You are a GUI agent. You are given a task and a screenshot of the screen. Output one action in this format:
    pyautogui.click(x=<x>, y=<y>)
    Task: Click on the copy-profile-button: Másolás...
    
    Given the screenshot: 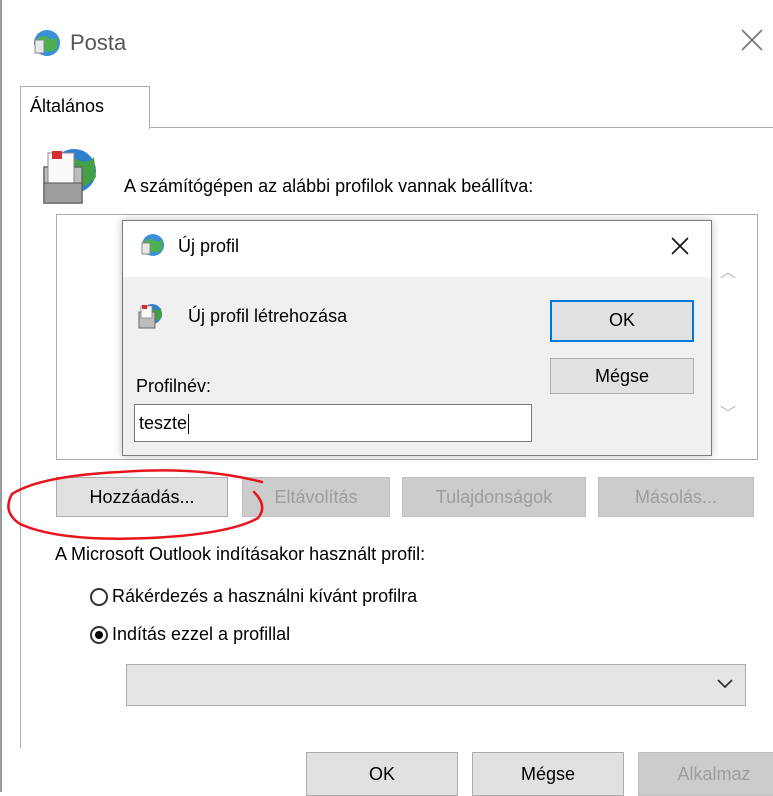 What is the action you would take?
    pyautogui.click(x=676, y=497)
    